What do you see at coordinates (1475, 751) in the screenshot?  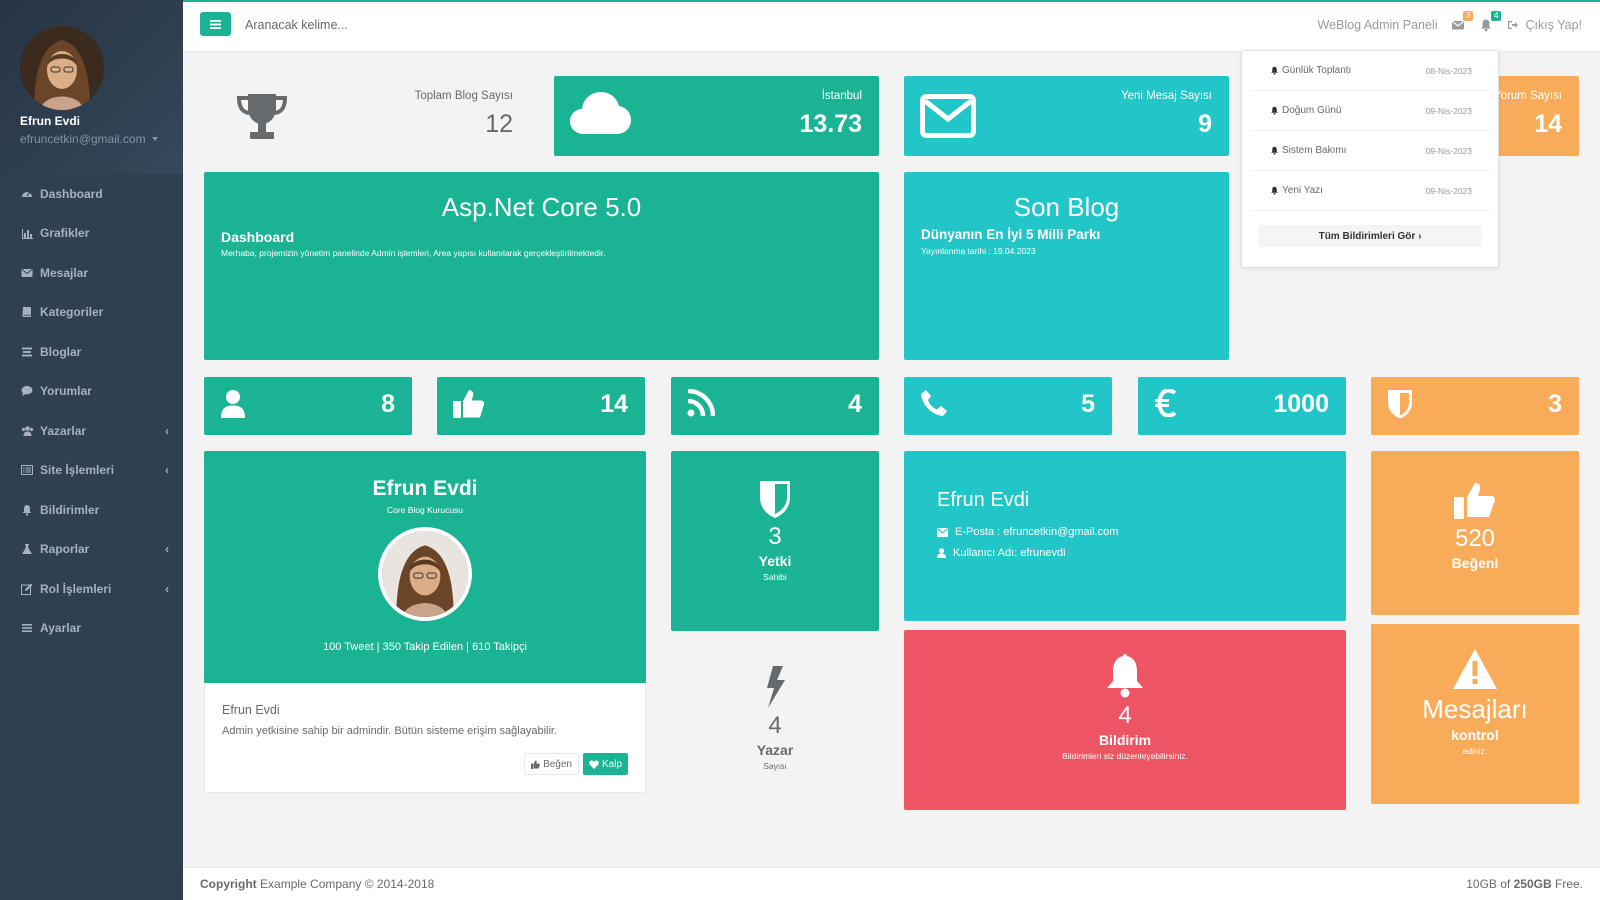 I see `messages-control-sub: ediniz.` at bounding box center [1475, 751].